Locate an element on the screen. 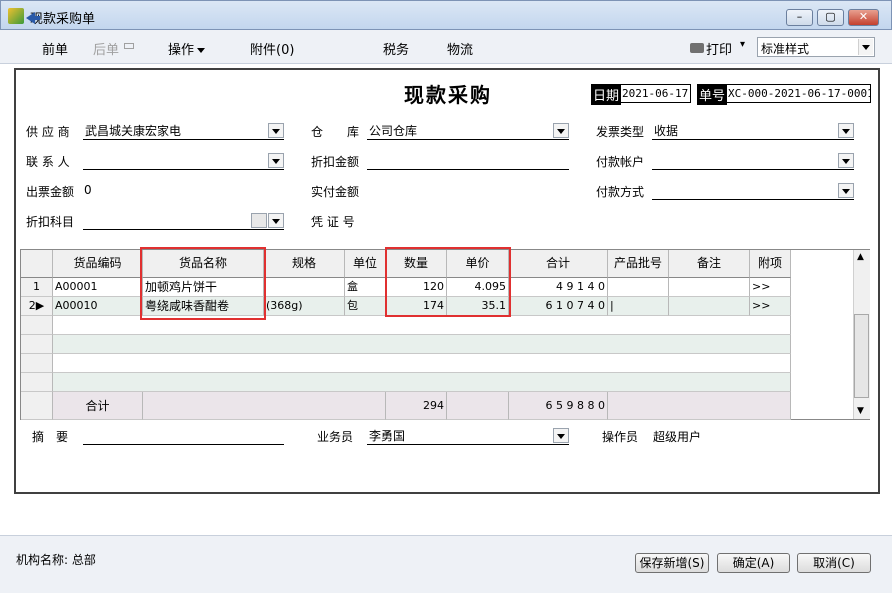 The height and width of the screenshot is (593, 892). cell-code: A00001 is located at coordinates (98, 287).